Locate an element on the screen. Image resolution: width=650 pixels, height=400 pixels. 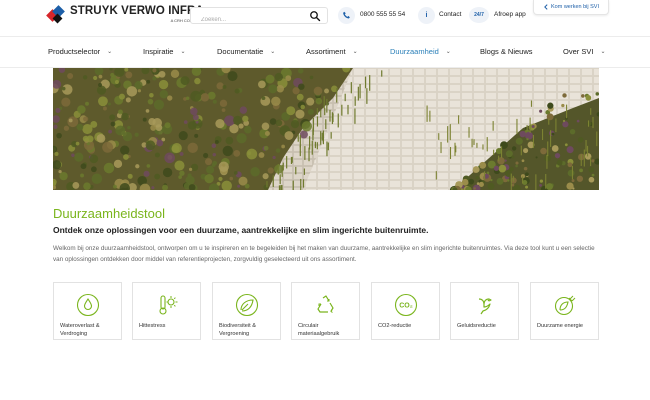
logo-mark-icon is located at coordinates (56, 15).